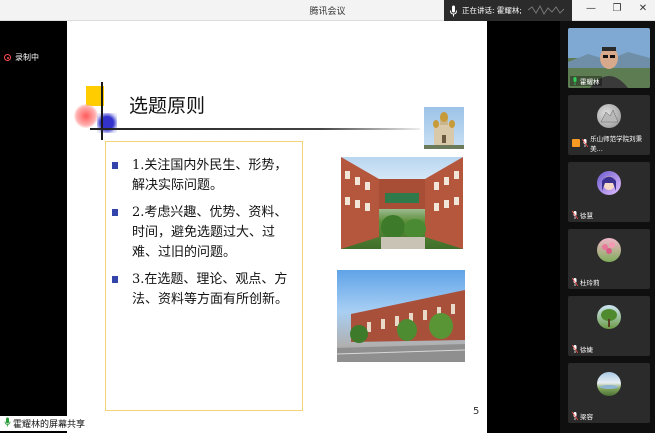 This screenshot has height=433, width=655. Describe the element at coordinates (444, 128) in the screenshot. I see `church-photo` at that location.